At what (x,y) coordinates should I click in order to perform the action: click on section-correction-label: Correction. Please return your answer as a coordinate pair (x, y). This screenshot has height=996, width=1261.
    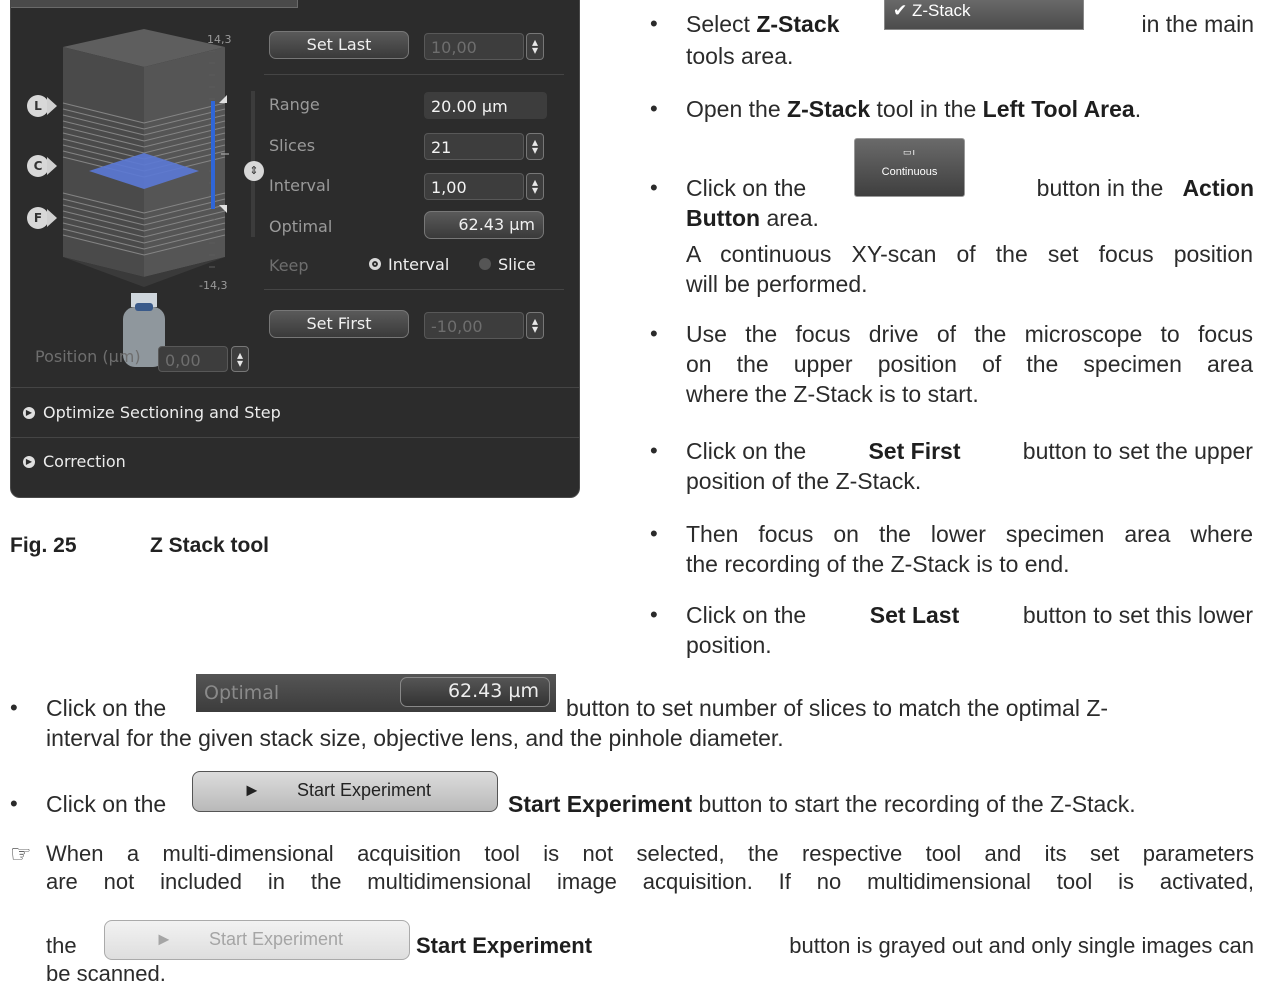
    Looking at the image, I should click on (84, 461).